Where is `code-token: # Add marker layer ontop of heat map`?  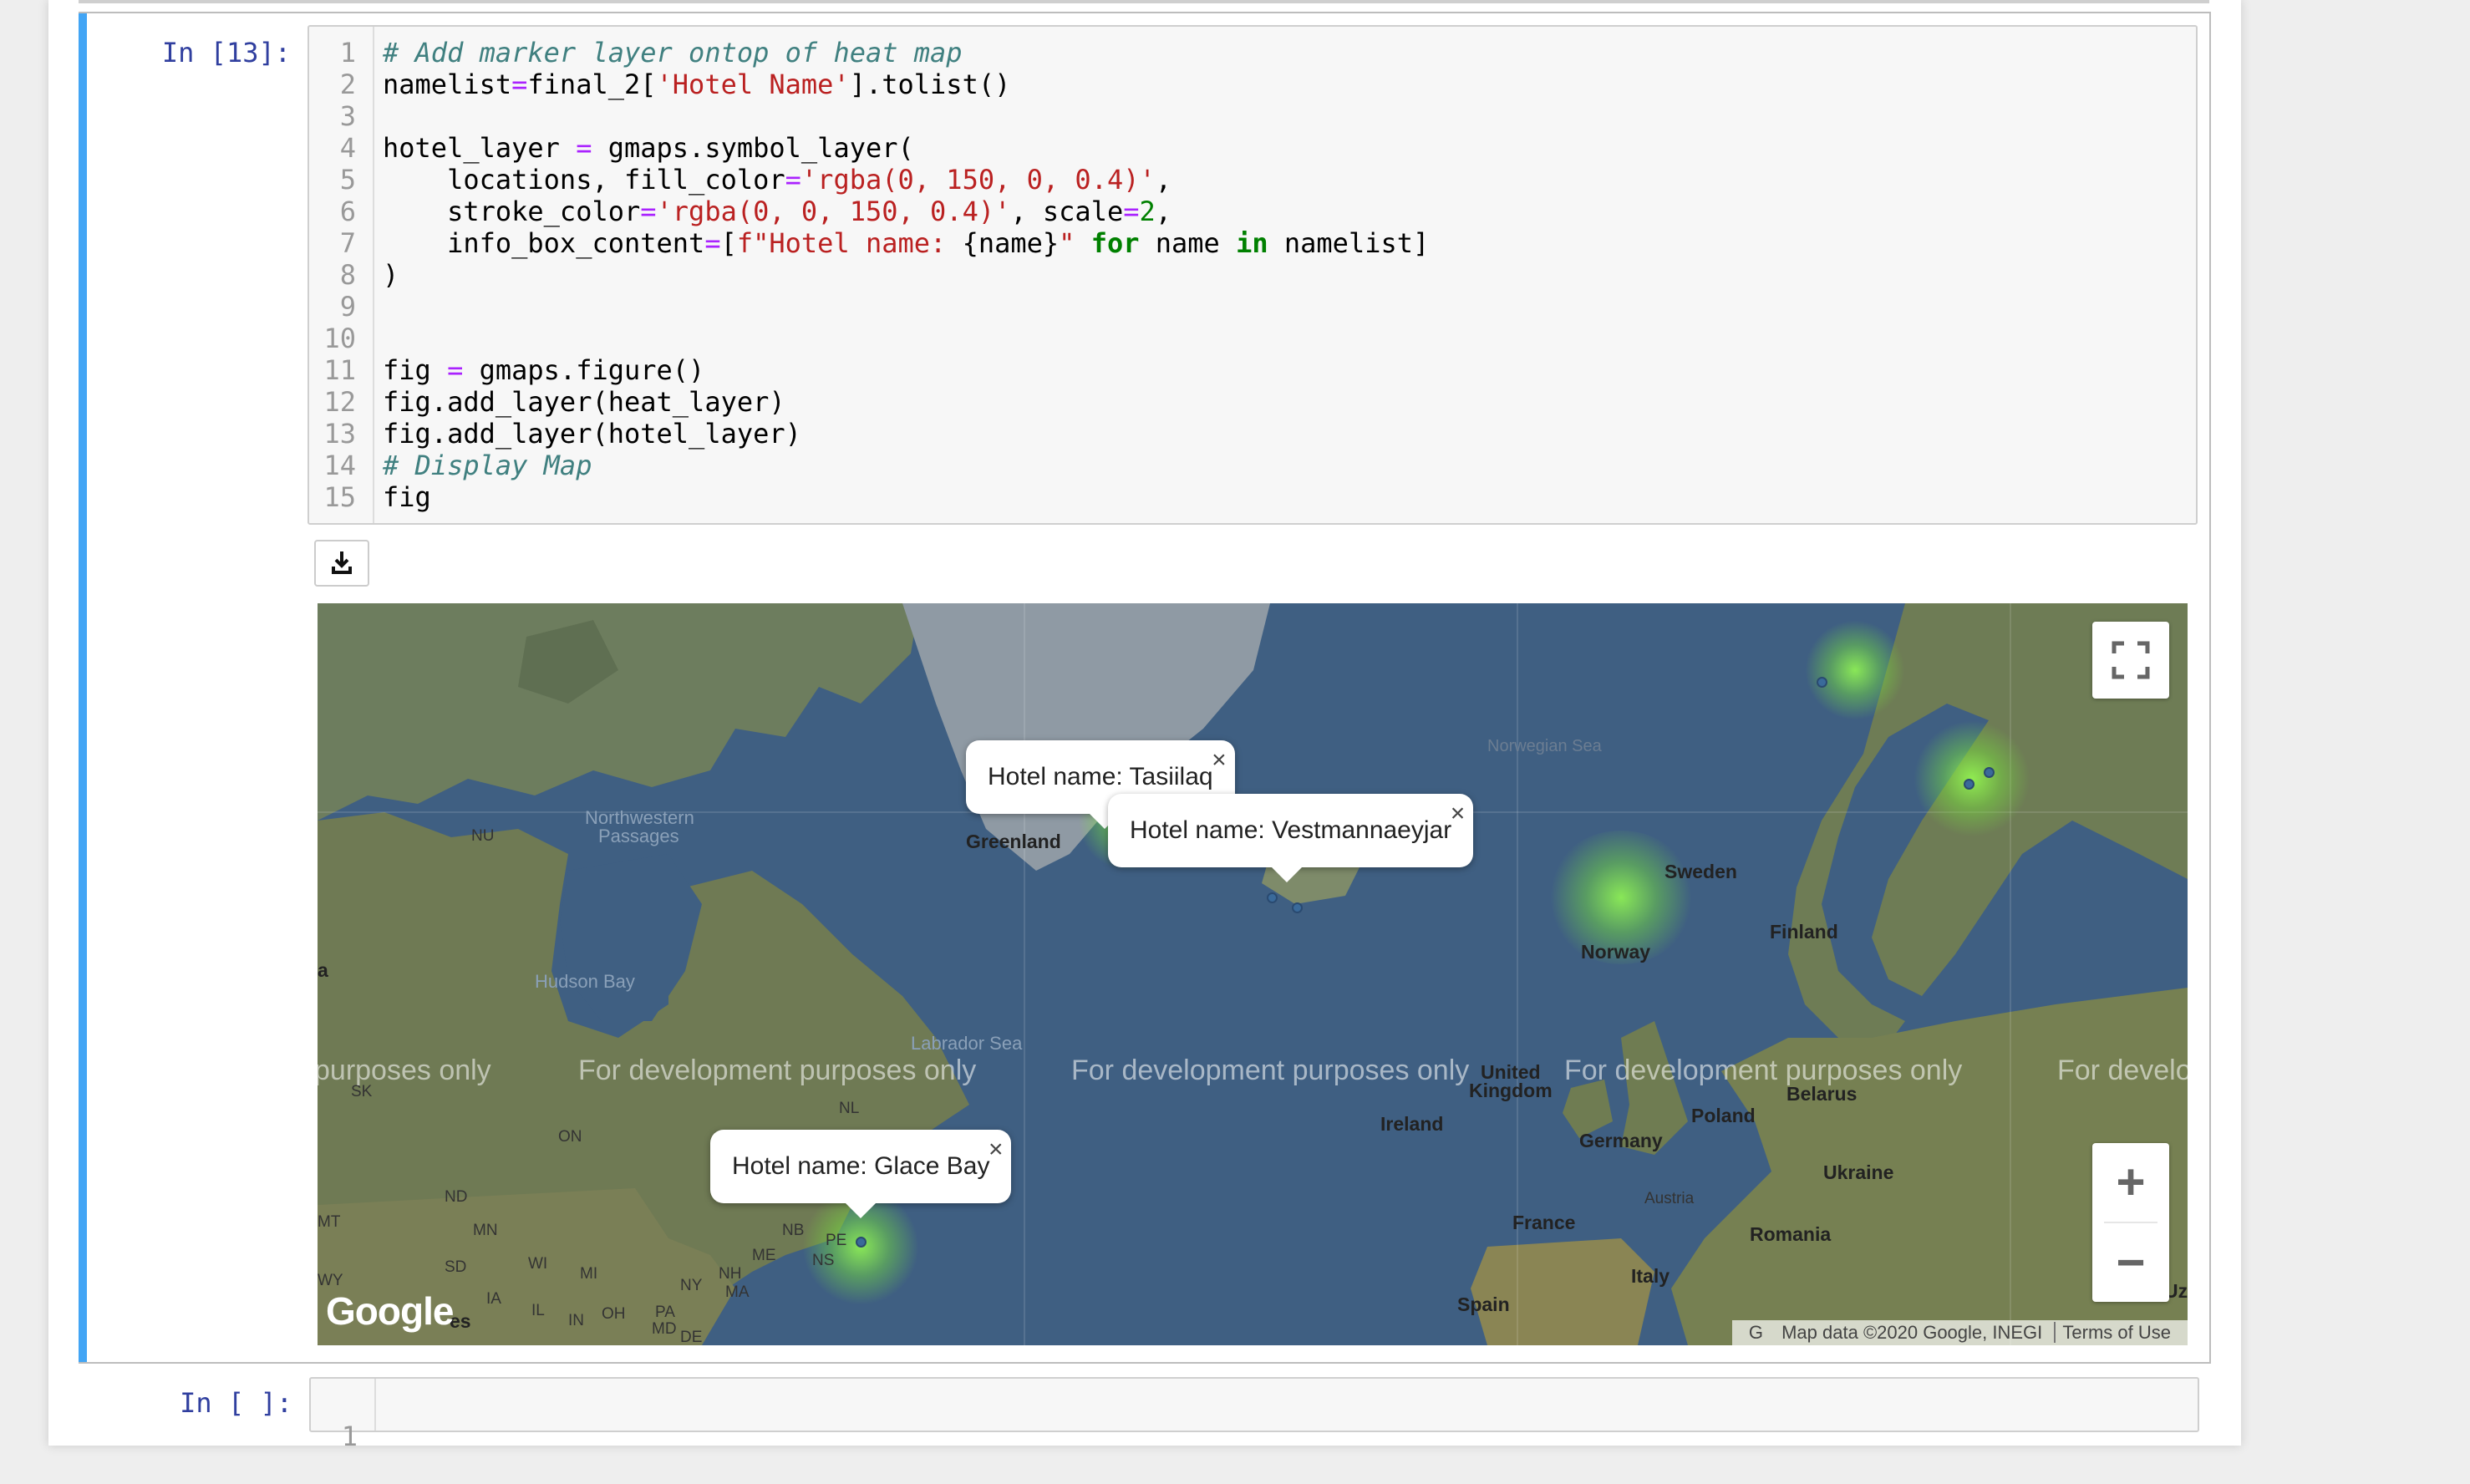
code-token: # Add marker layer ontop of heat map is located at coordinates (673, 53).